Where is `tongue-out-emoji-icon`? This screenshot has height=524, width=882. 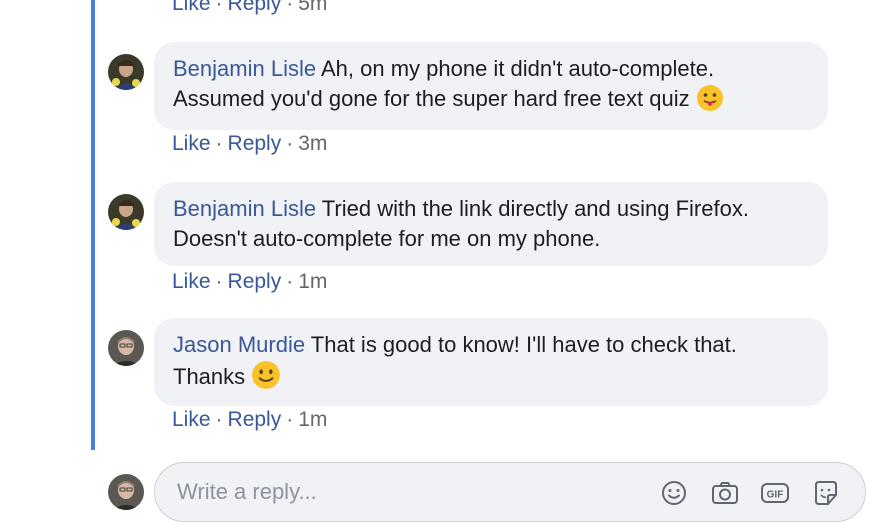
tongue-out-emoji-icon is located at coordinates (710, 102).